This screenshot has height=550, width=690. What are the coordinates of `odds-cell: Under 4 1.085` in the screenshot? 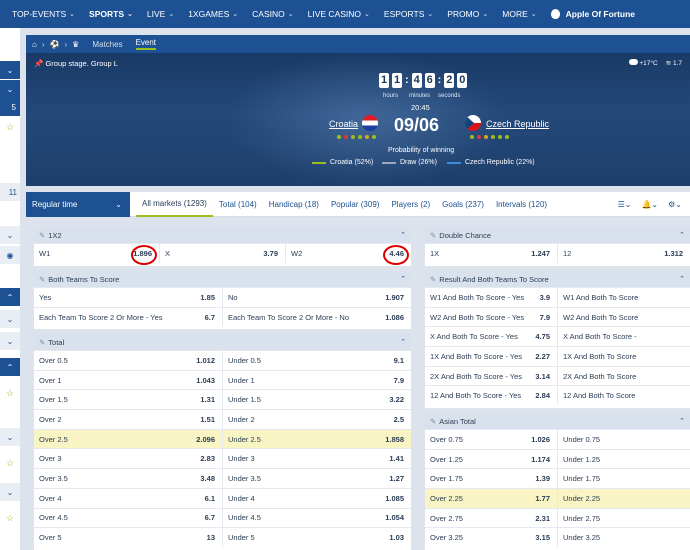 It's located at (317, 498).